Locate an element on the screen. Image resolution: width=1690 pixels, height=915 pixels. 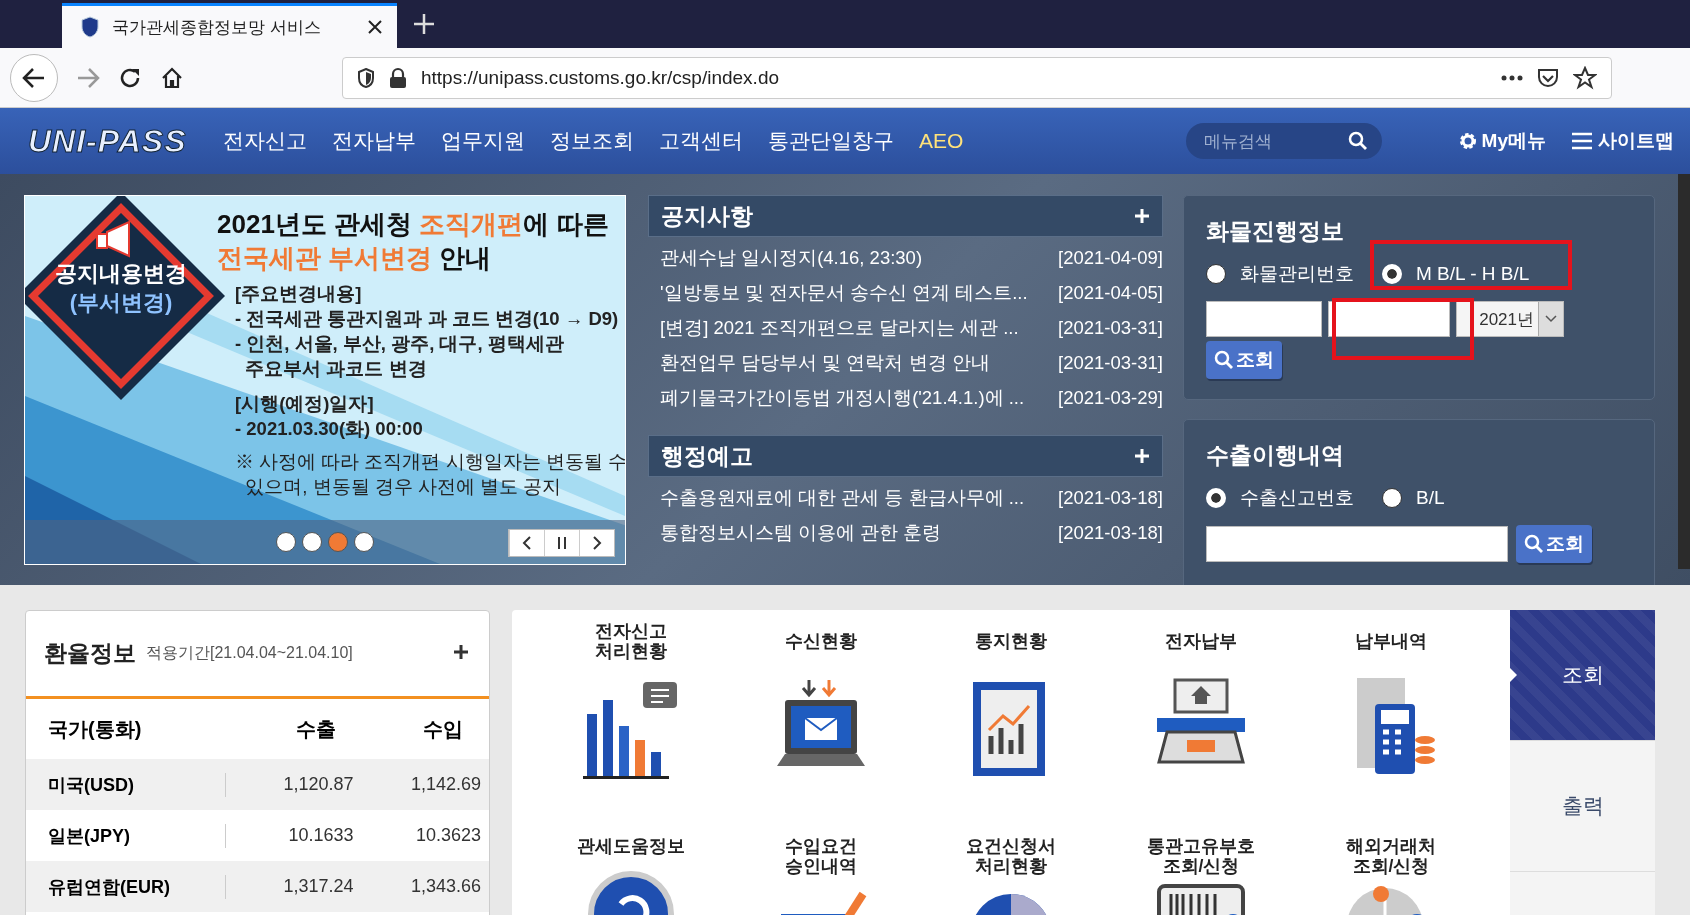
sign-text: 공지내용변경 (부서변경) is located at coordinates (121, 288).